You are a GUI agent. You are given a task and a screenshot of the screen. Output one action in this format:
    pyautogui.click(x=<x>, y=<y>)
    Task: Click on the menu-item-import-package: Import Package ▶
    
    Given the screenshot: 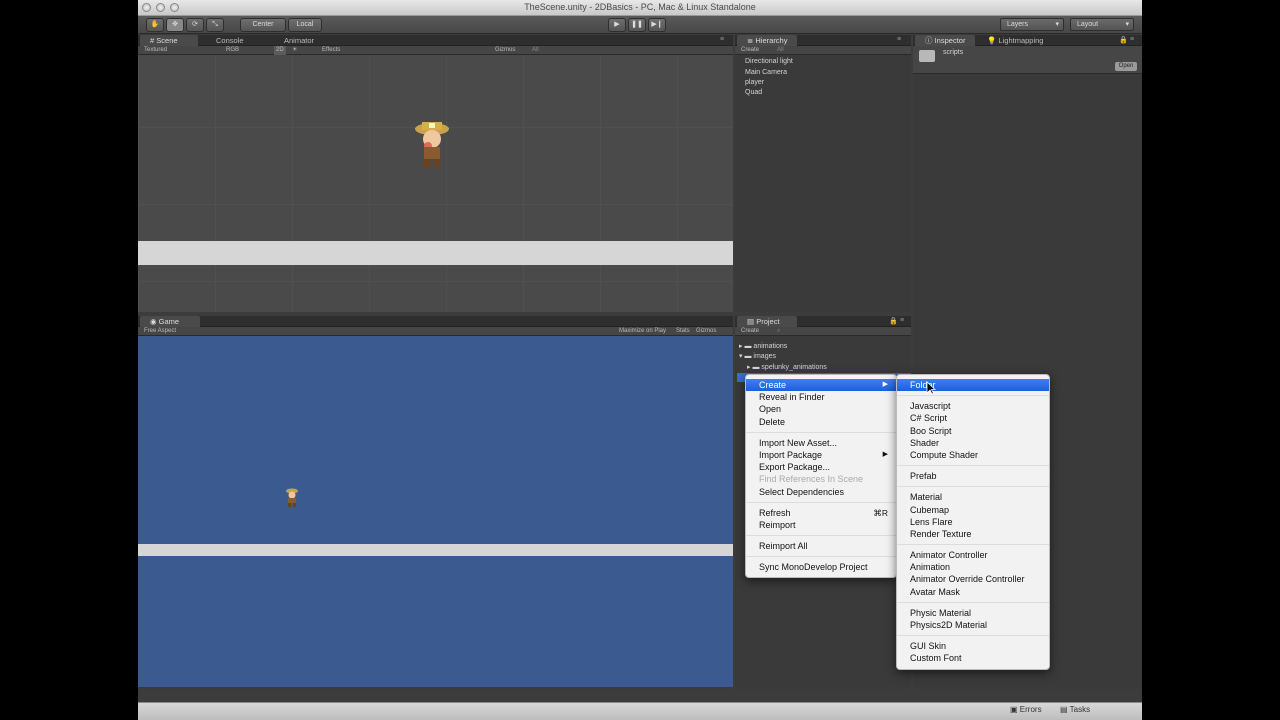 What is the action you would take?
    pyautogui.click(x=821, y=455)
    